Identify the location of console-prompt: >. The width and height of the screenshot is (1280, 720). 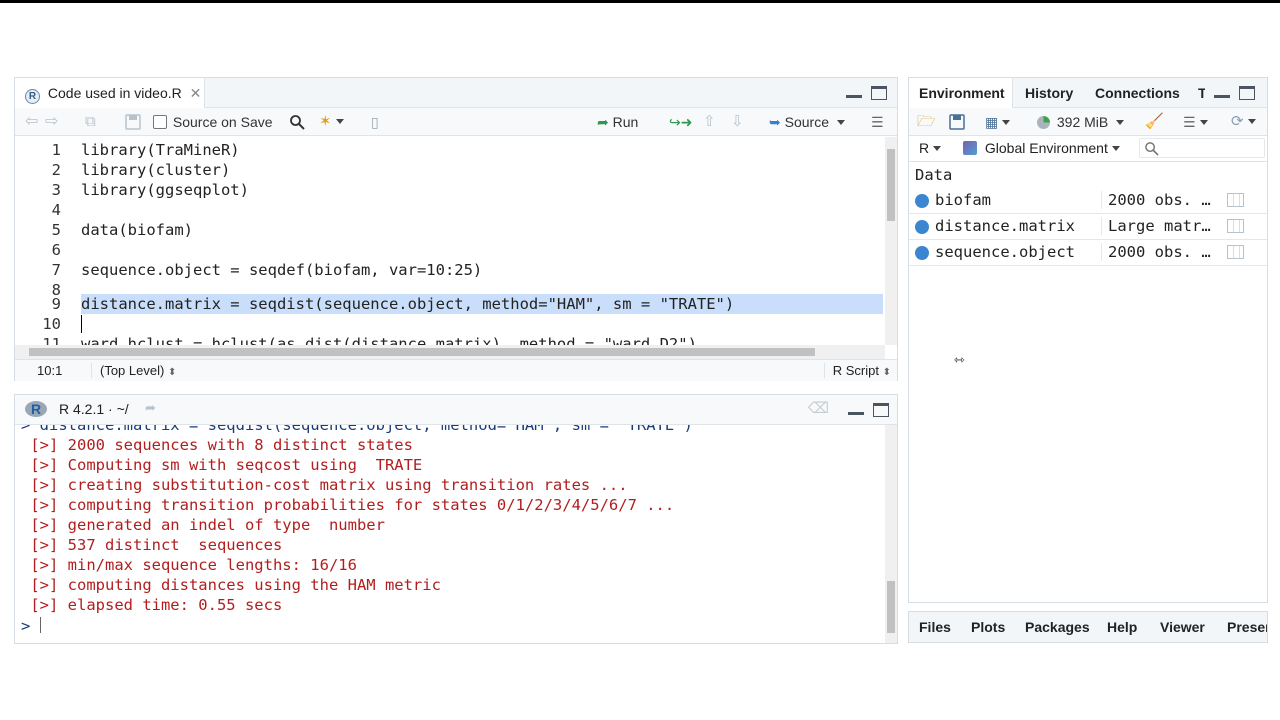
(31, 626).